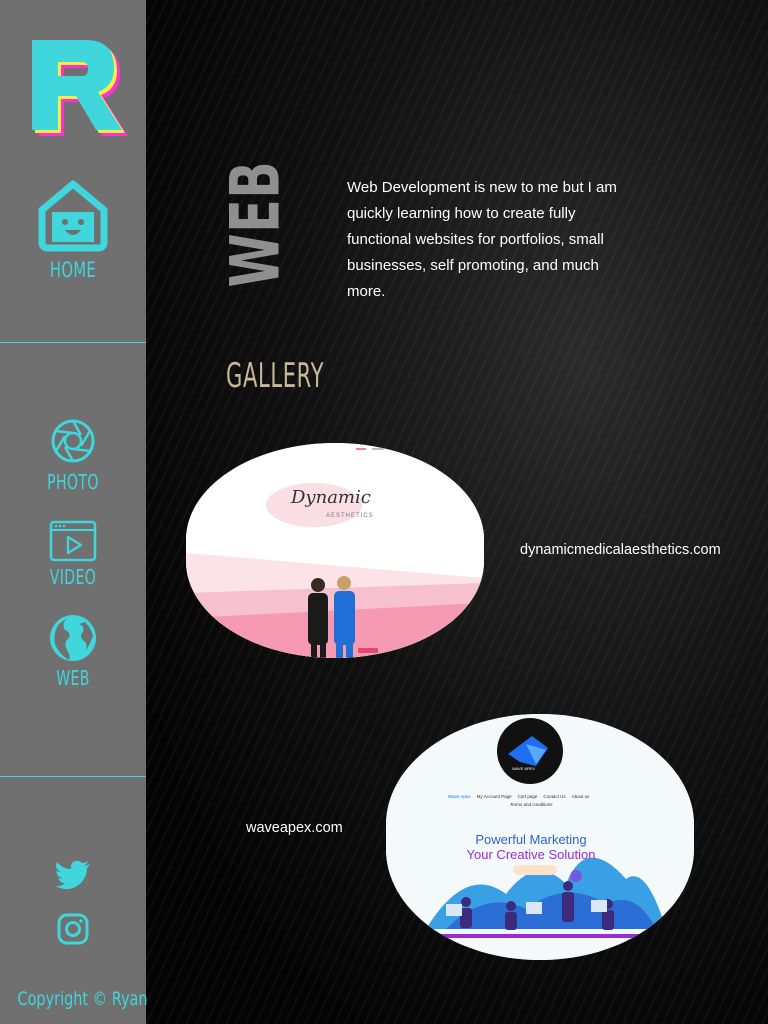 This screenshot has width=768, height=1024. I want to click on nav-video-label: VIDEO, so click(73, 577).